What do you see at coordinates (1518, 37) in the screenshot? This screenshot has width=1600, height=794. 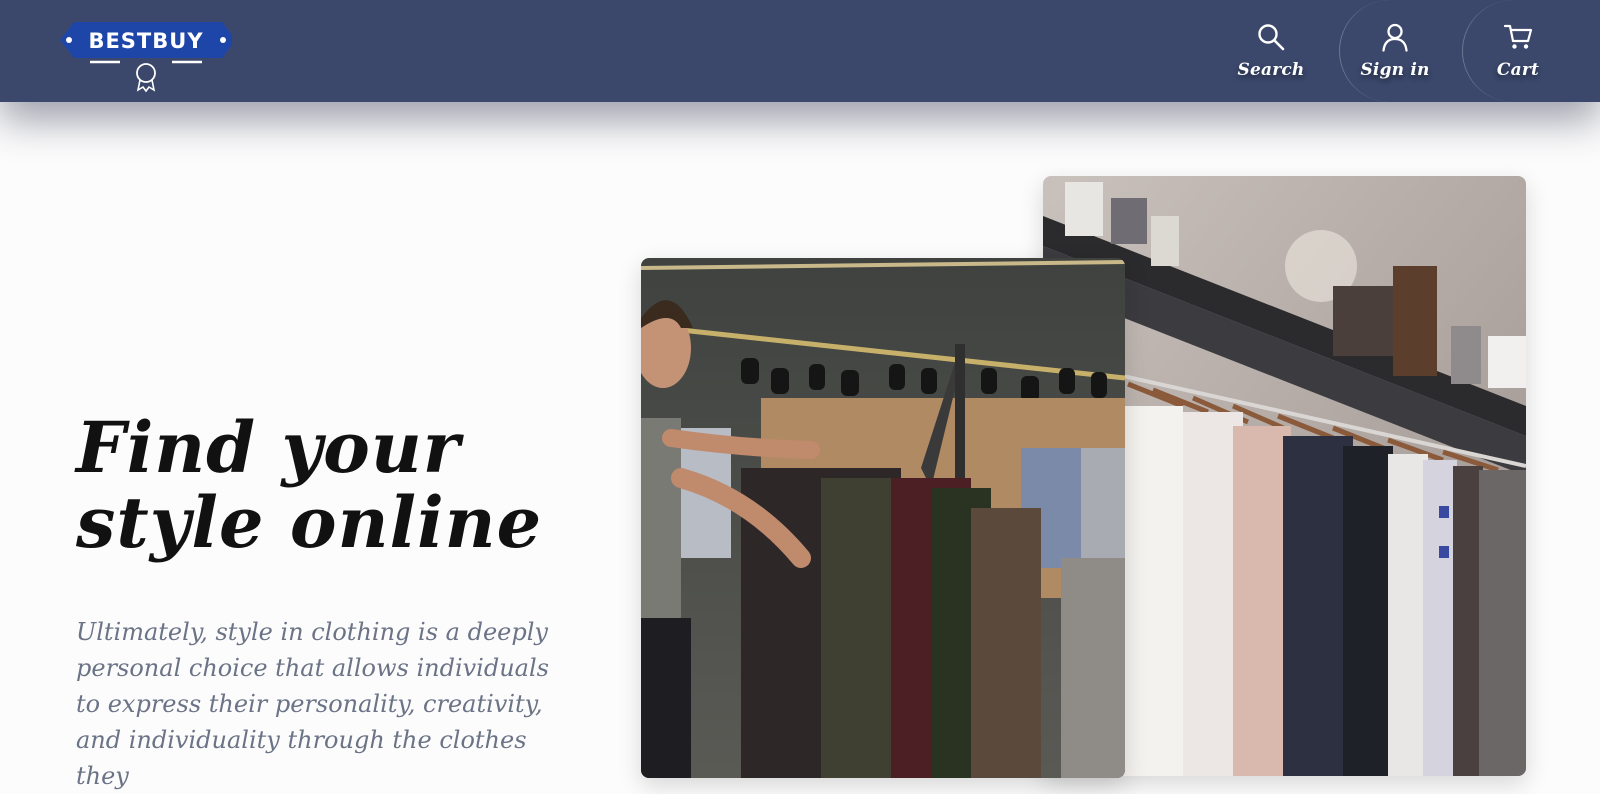 I see `cart-icon` at bounding box center [1518, 37].